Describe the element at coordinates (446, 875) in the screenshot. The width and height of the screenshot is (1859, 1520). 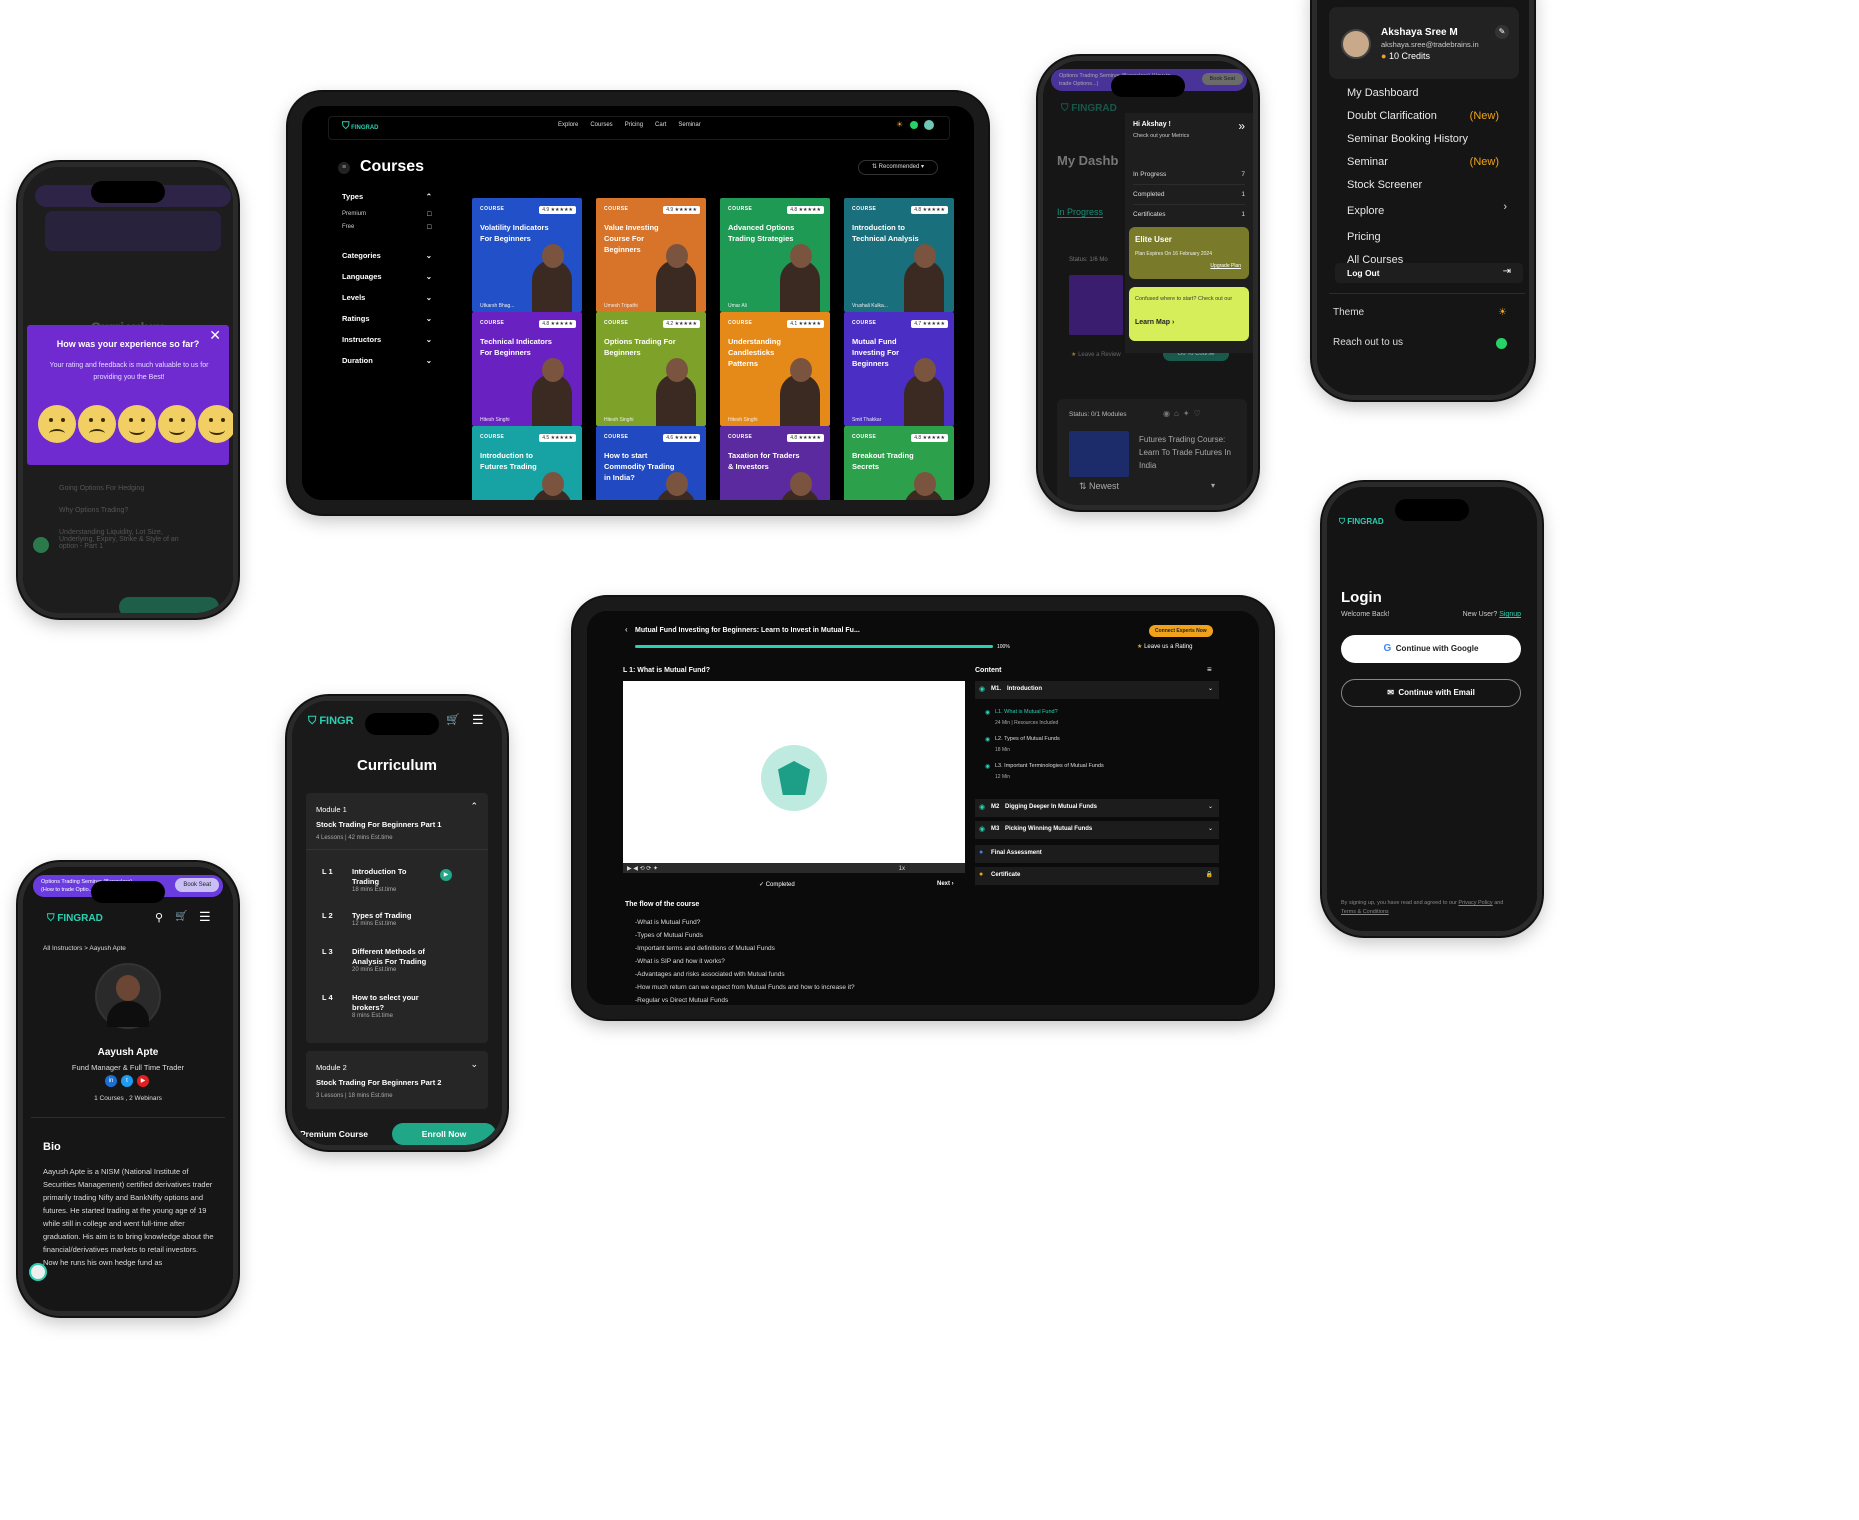
I see `play-icon: ▶` at that location.